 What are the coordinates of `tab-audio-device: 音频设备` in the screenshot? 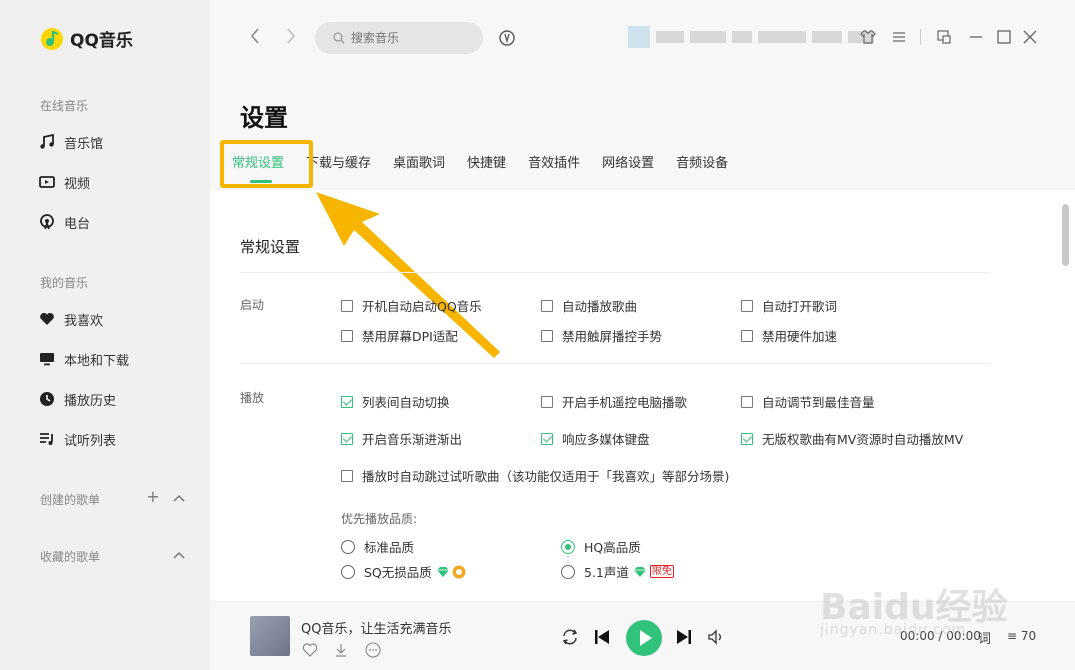 It's located at (702, 161).